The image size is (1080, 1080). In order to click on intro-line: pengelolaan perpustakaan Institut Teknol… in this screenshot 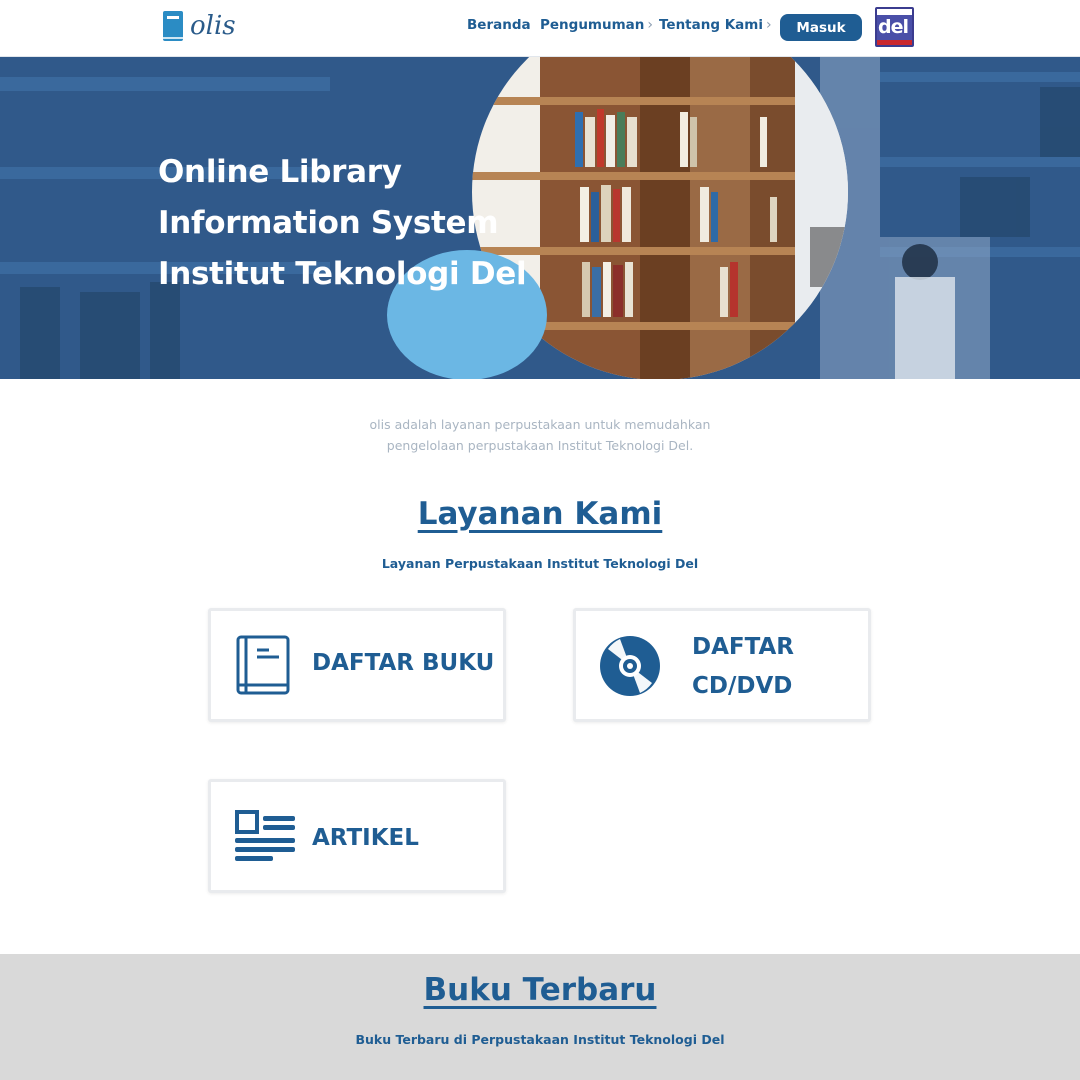, I will do `click(540, 445)`.